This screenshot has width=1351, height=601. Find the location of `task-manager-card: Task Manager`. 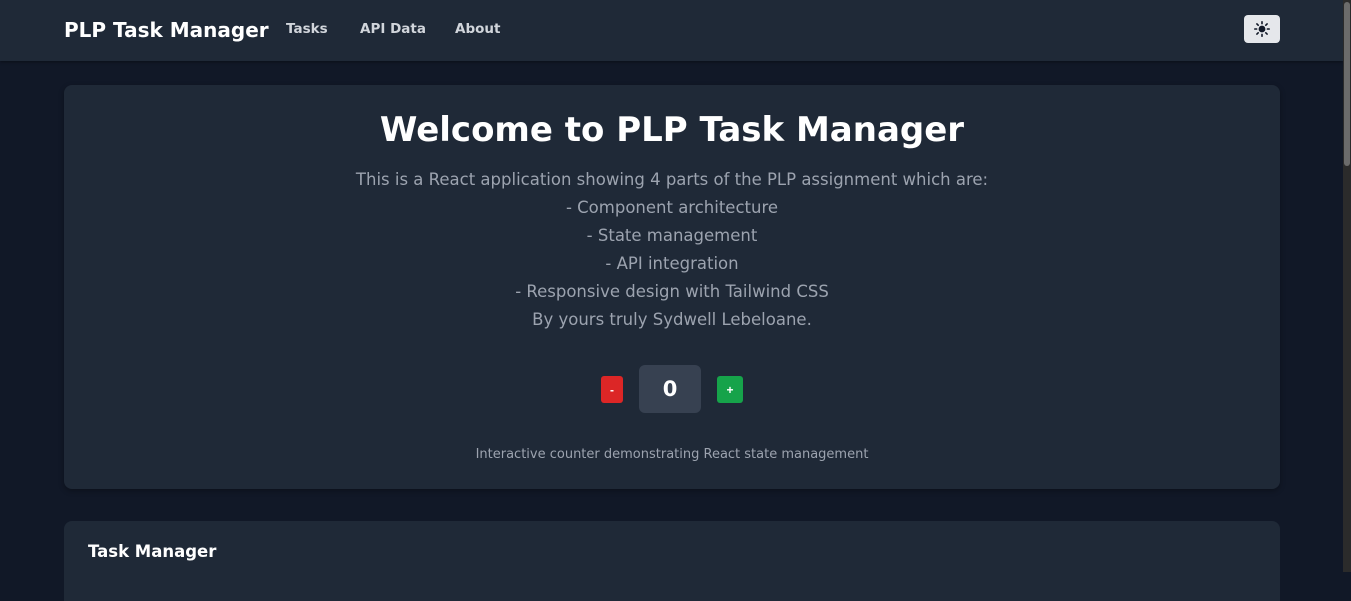

task-manager-card: Task Manager is located at coordinates (672, 561).